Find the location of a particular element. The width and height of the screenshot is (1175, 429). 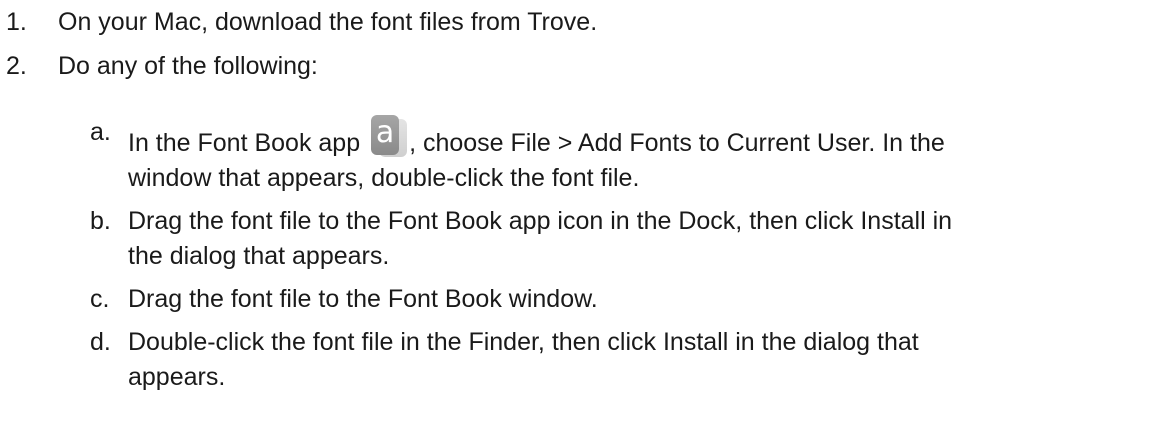

option-letter: d. is located at coordinates (100, 342).